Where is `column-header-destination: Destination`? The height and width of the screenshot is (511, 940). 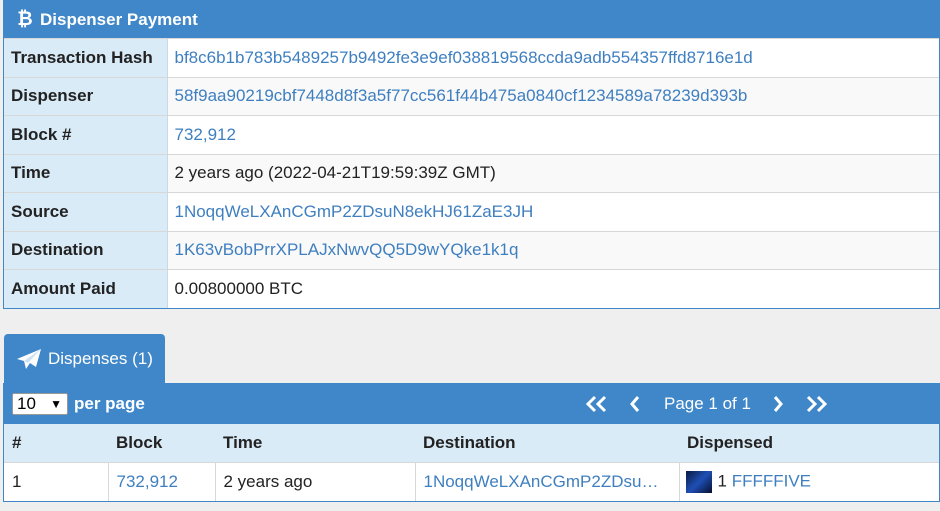
column-header-destination: Destination is located at coordinates (547, 443).